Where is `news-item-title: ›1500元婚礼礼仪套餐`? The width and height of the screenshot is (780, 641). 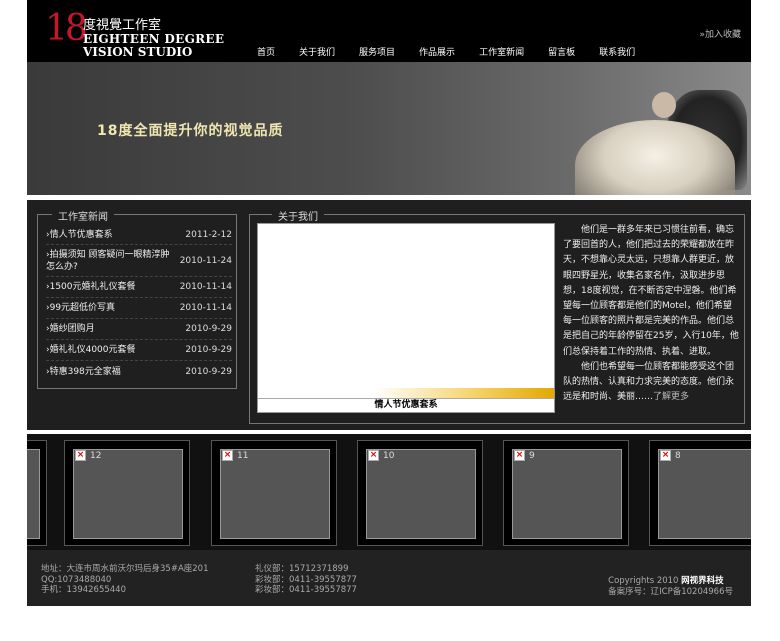 news-item-title: ›1500元婚礼礼仪套餐 is located at coordinates (110, 287).